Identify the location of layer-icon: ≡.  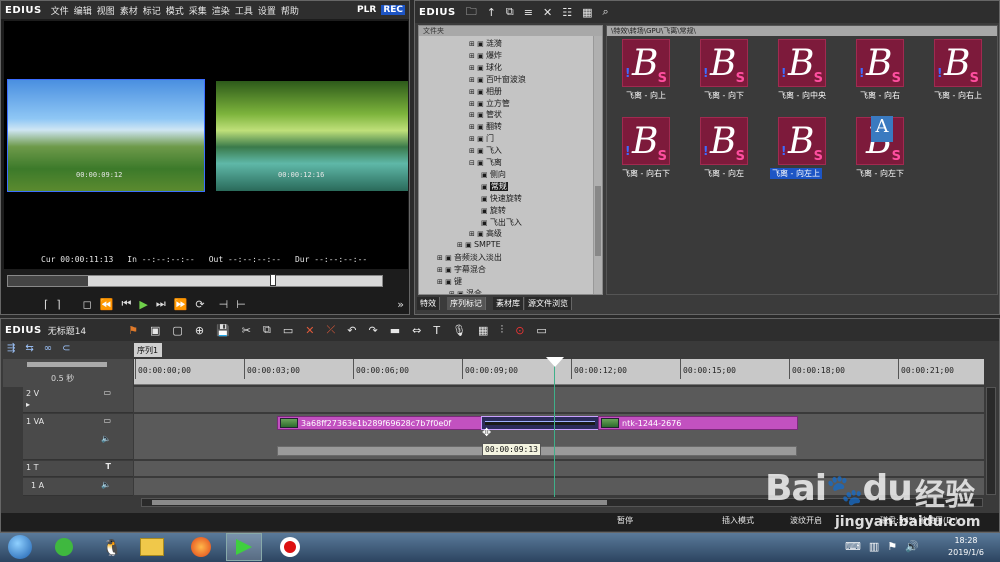
(528, 12).